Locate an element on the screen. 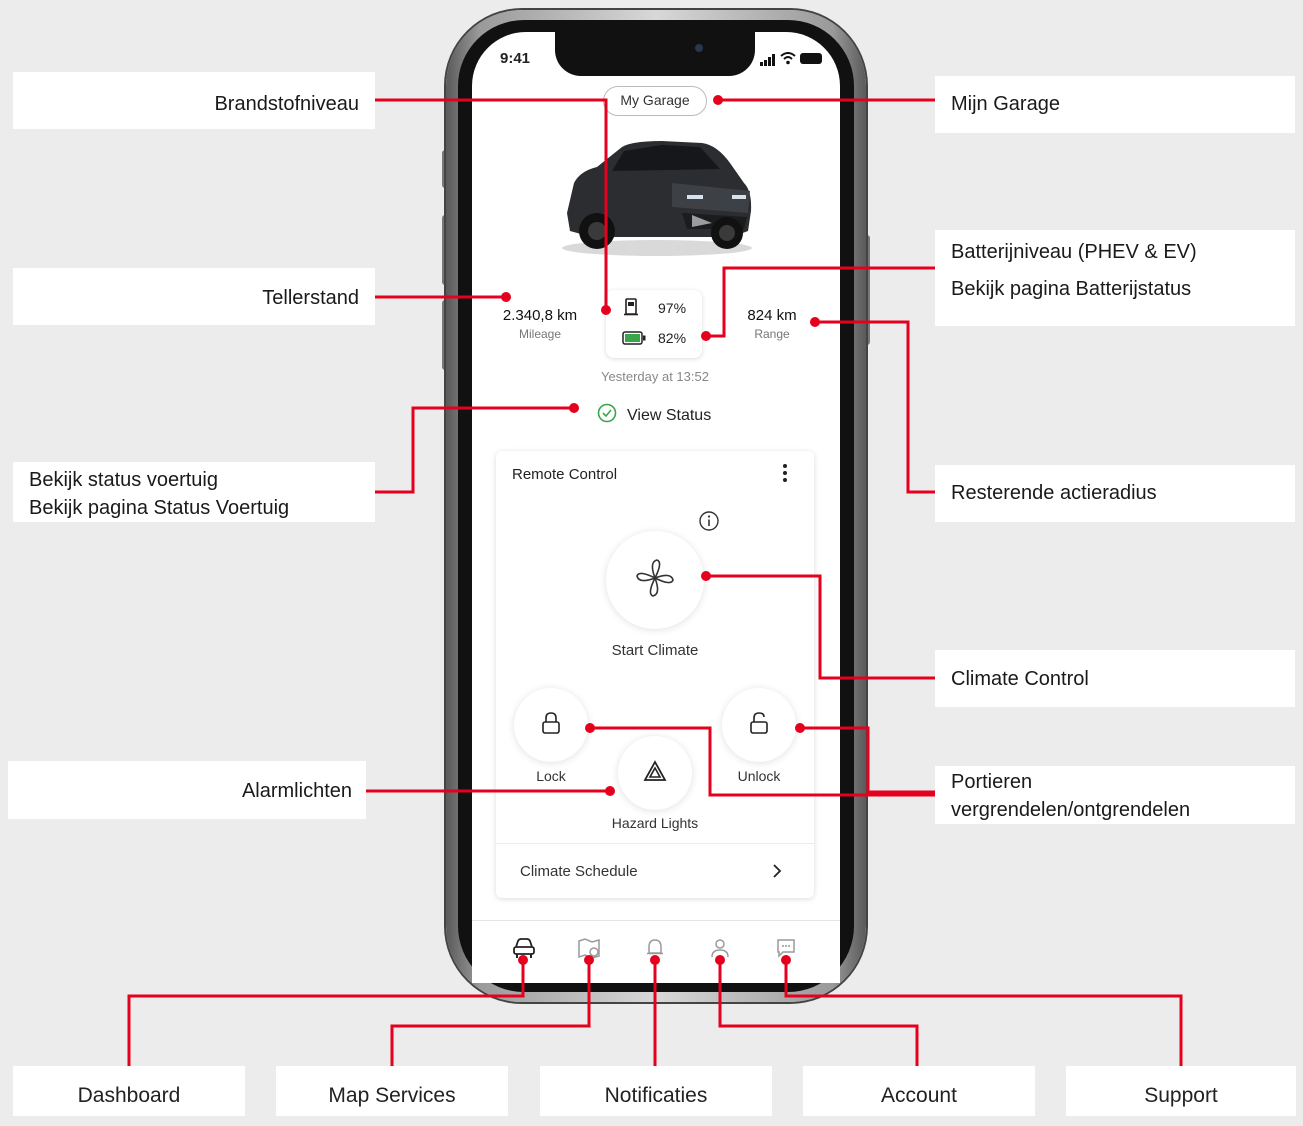 The height and width of the screenshot is (1126, 1303). dot-range is located at coordinates (815, 322).